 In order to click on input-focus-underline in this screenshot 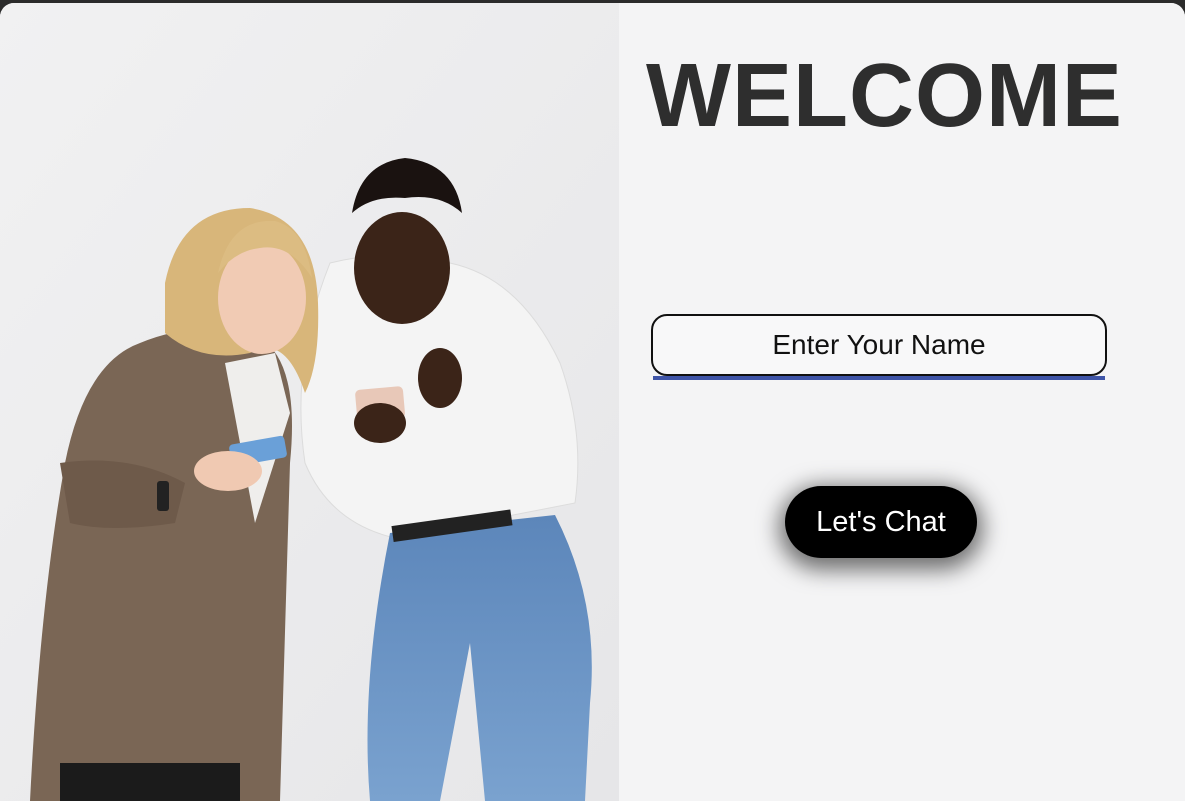, I will do `click(879, 378)`.